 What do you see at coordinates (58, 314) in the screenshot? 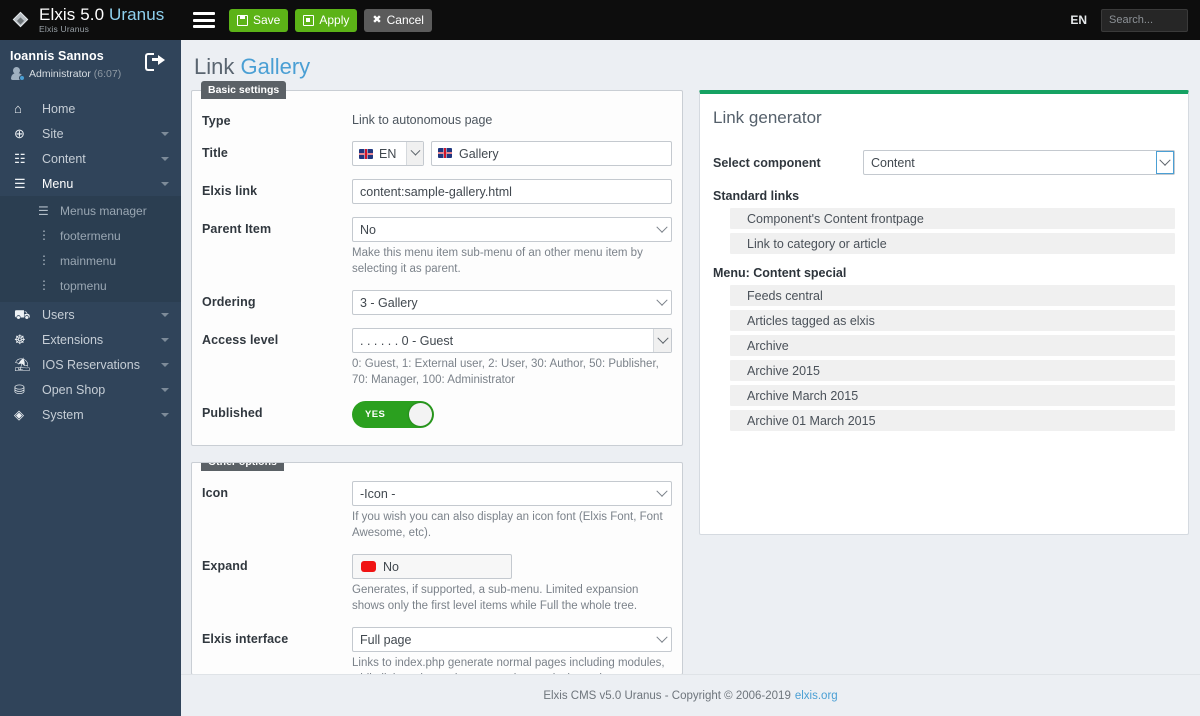
I see `sidebar-item-label: Users` at bounding box center [58, 314].